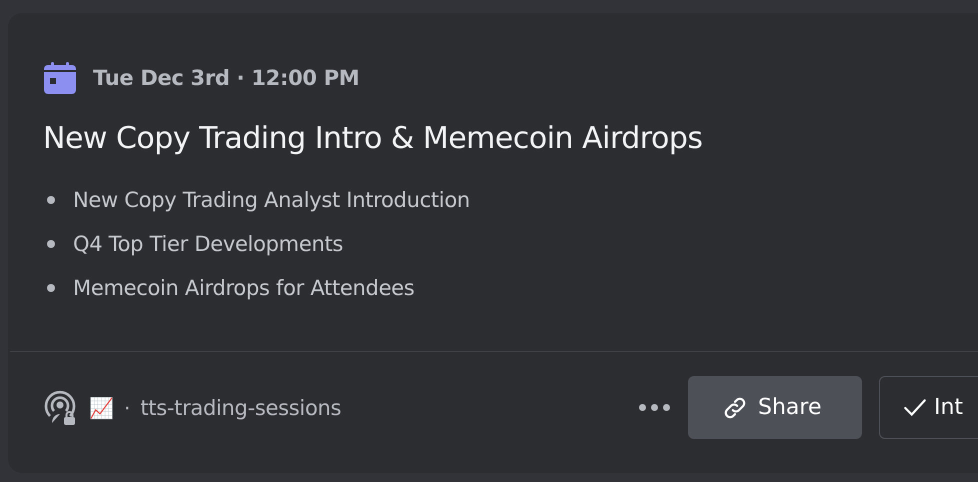 The height and width of the screenshot is (482, 978). What do you see at coordinates (775, 407) in the screenshot?
I see `share-button: Share` at bounding box center [775, 407].